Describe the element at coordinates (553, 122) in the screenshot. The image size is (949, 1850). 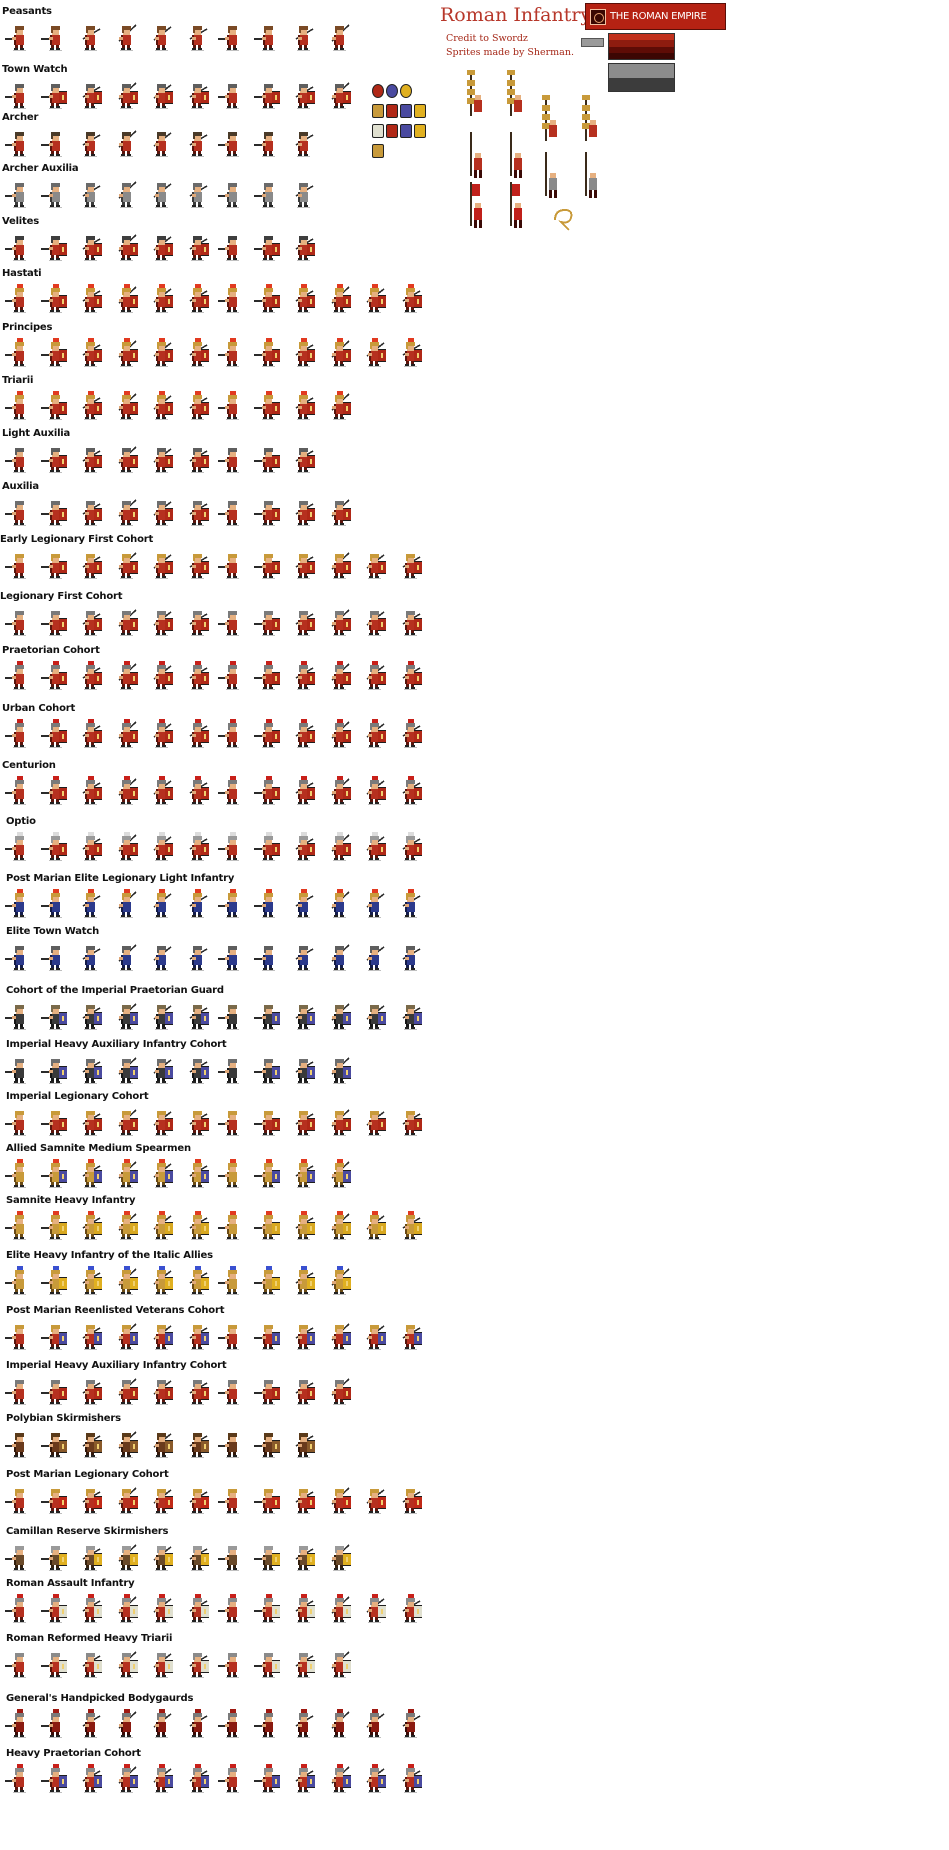
I see `signum-standard-icon` at that location.